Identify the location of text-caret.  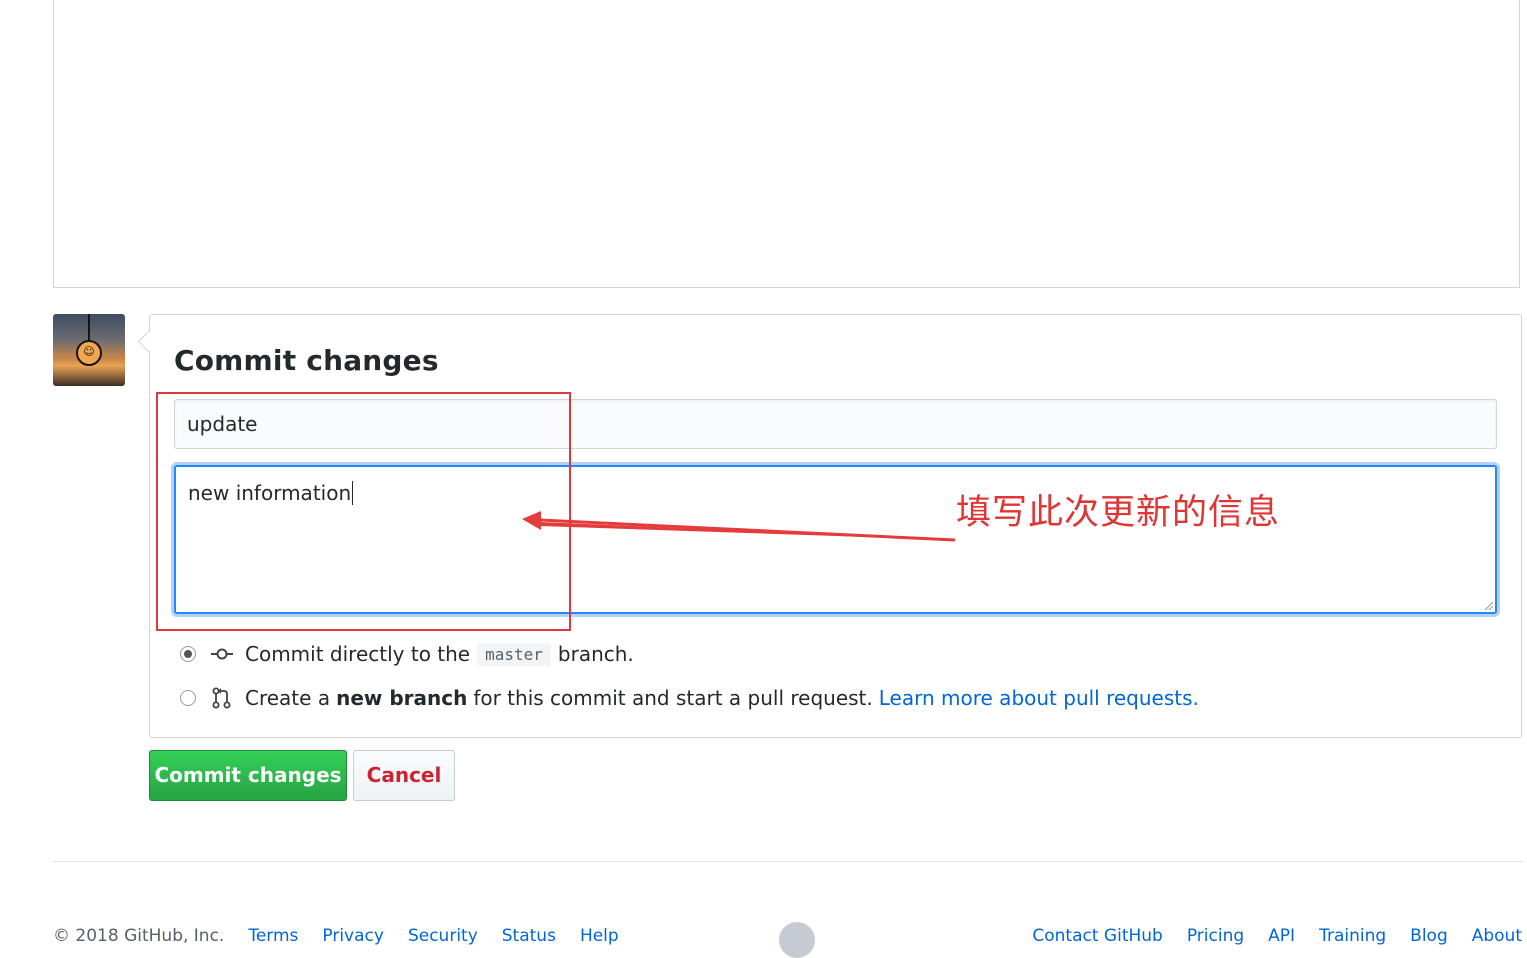
(353, 493).